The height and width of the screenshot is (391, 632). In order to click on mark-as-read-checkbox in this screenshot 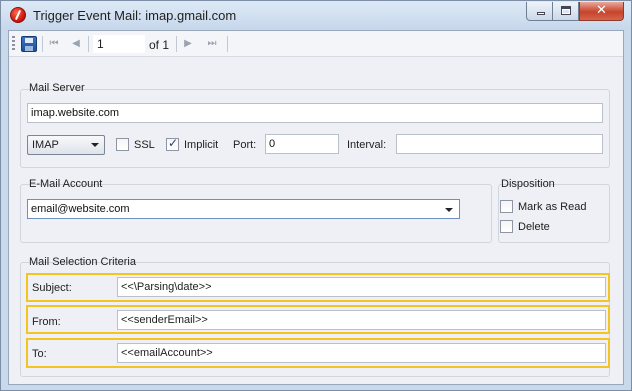, I will do `click(506, 206)`.